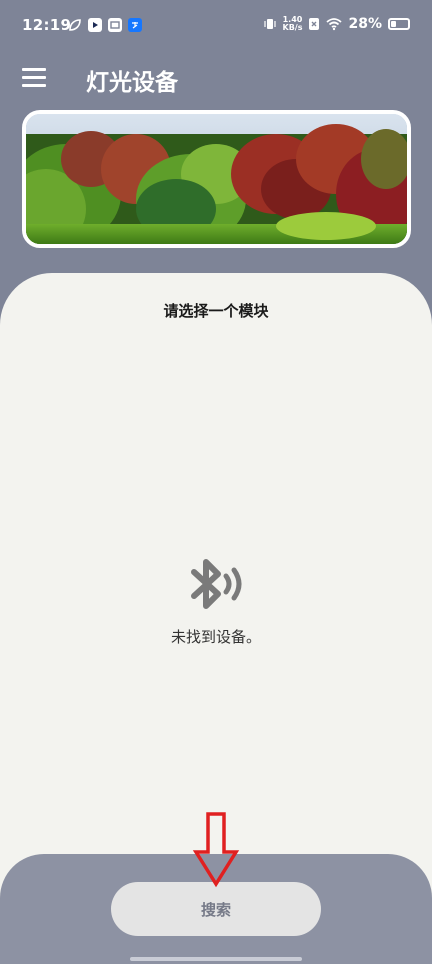 This screenshot has width=432, height=964. What do you see at coordinates (314, 24) in the screenshot?
I see `no-sim-icon` at bounding box center [314, 24].